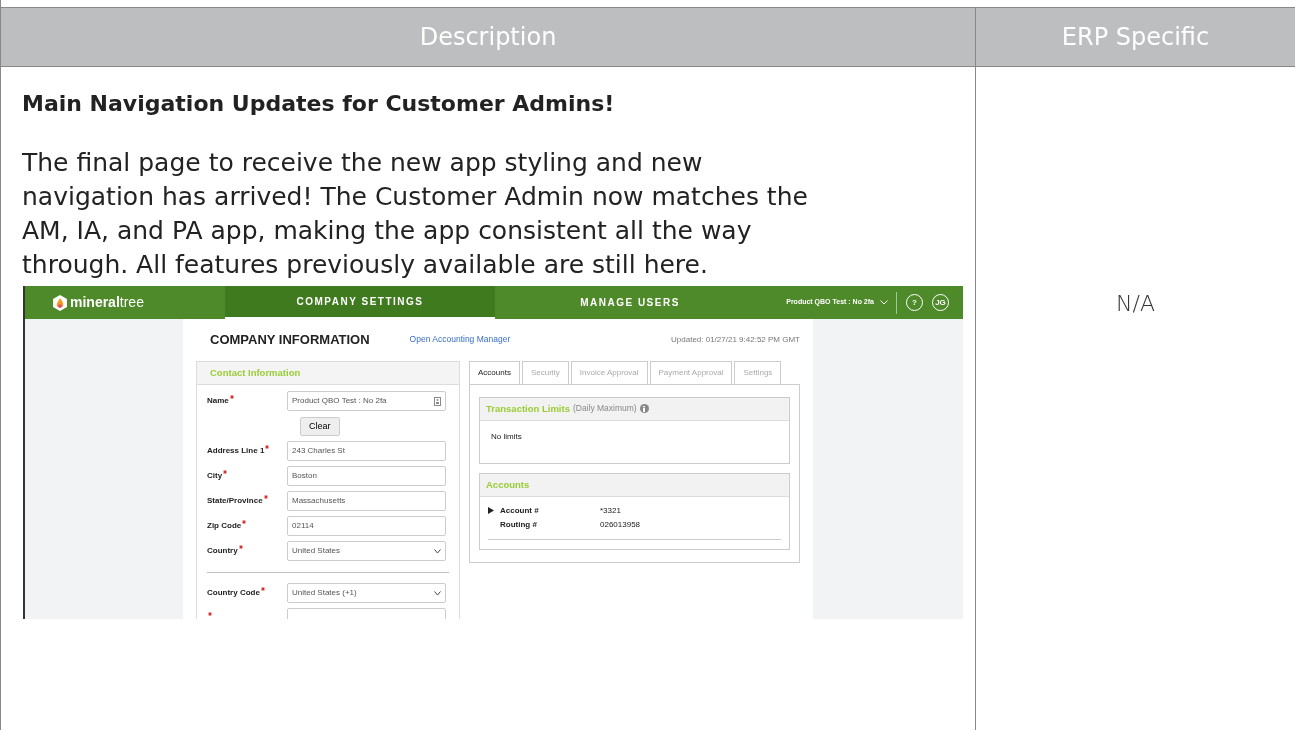 The height and width of the screenshot is (730, 1295). I want to click on account-label: Account #, so click(520, 511).